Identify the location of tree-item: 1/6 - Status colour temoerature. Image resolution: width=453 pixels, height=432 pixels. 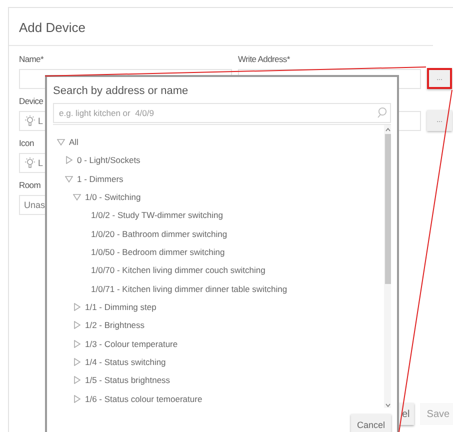
(143, 399).